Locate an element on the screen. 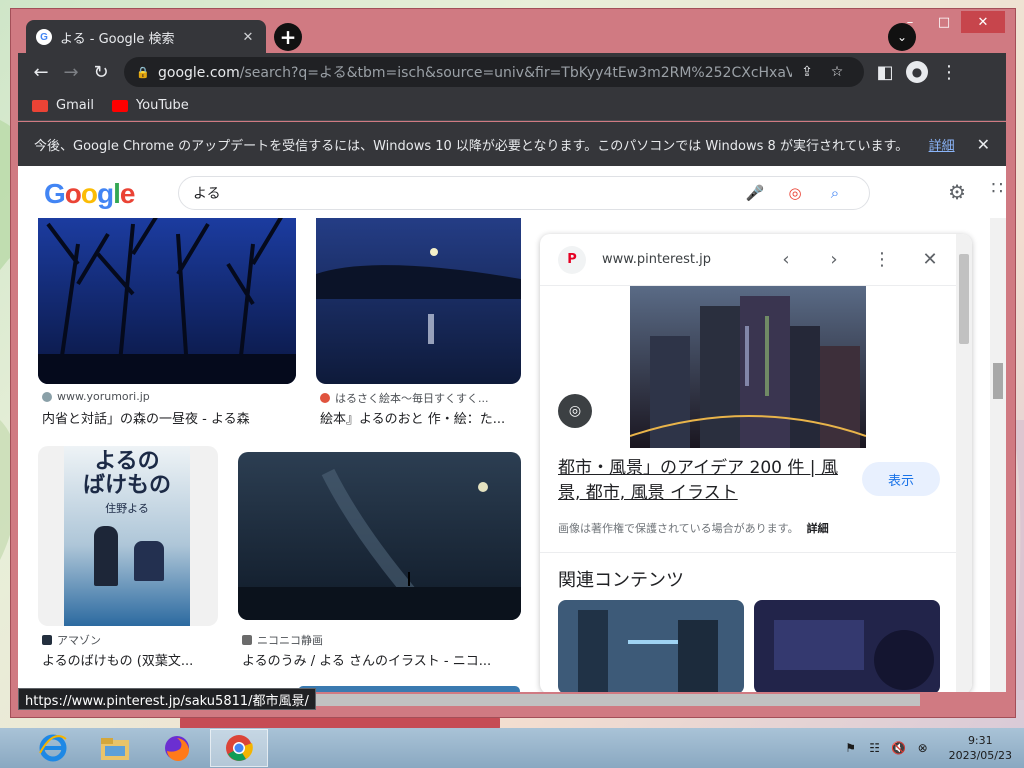 The width and height of the screenshot is (1024, 768). side-panel-icon: ◧ is located at coordinates (885, 72).